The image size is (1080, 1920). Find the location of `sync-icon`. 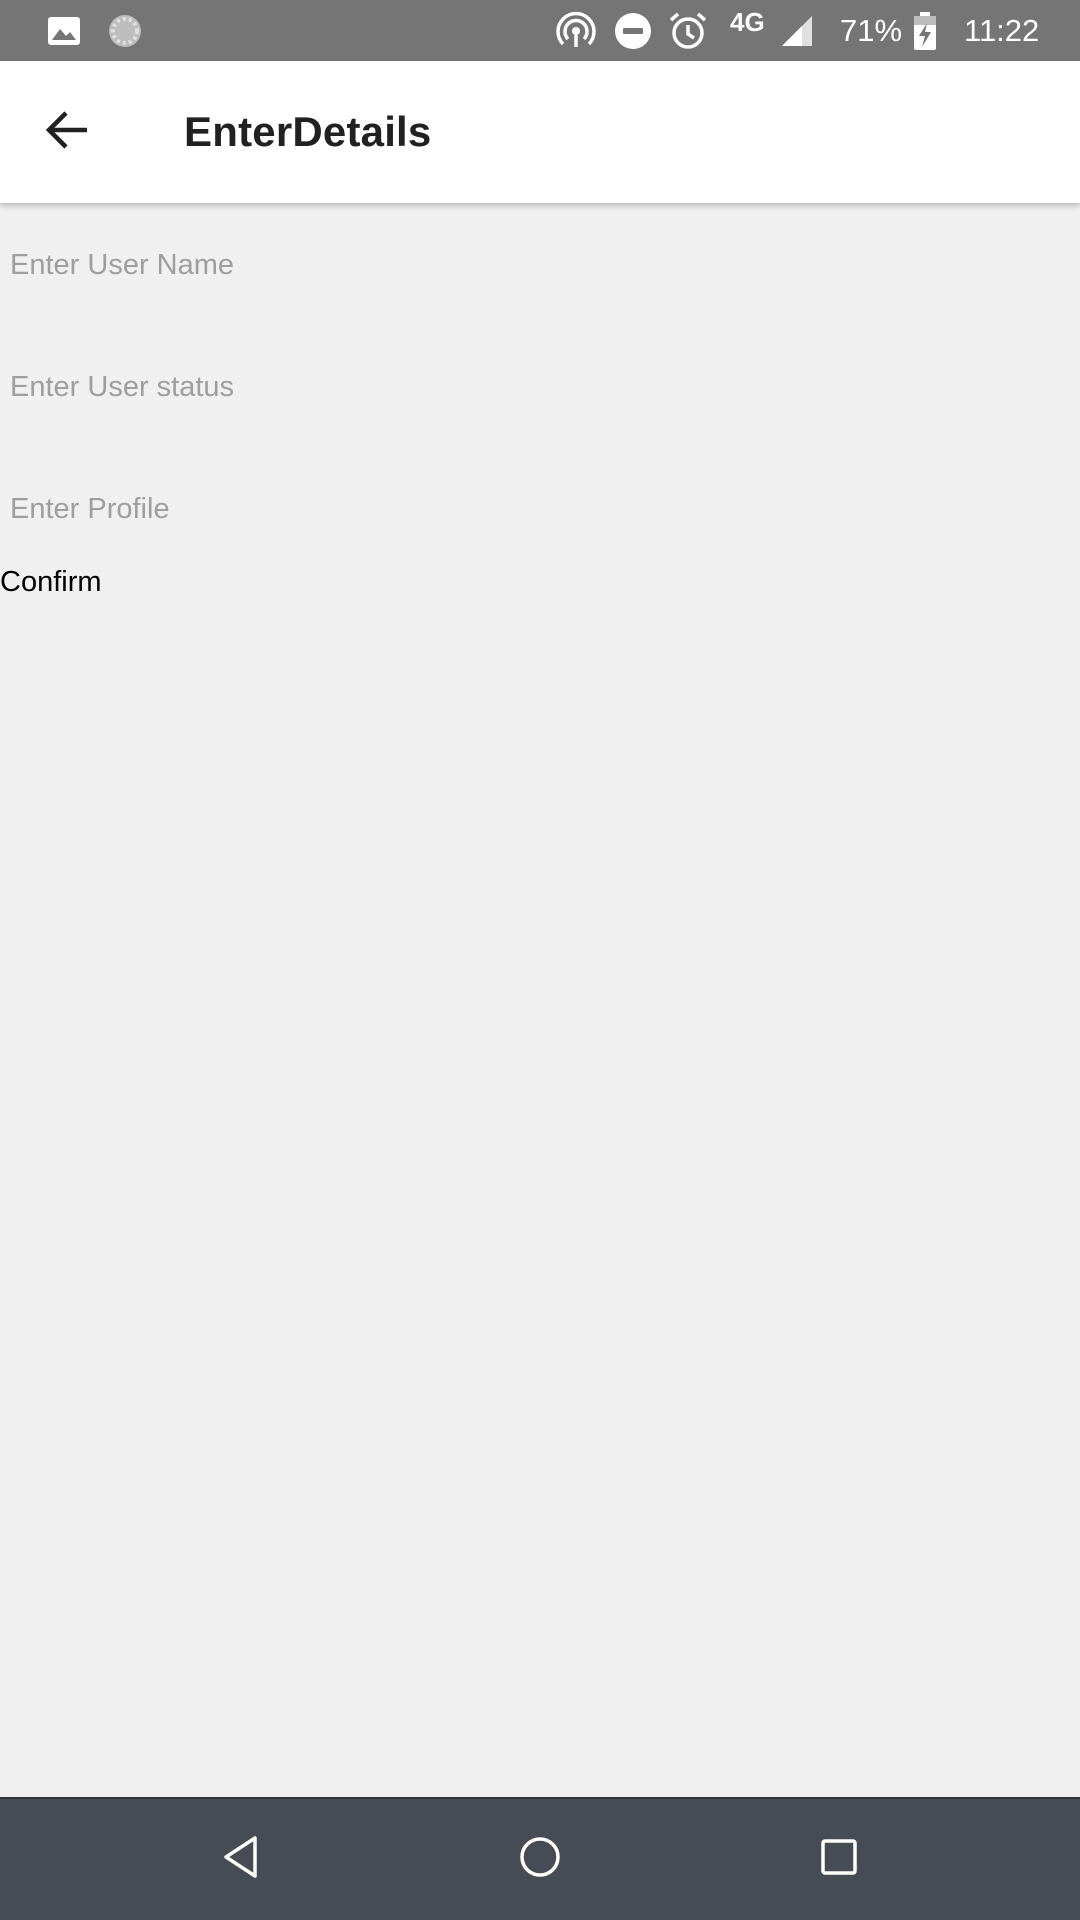

sync-icon is located at coordinates (125, 30).